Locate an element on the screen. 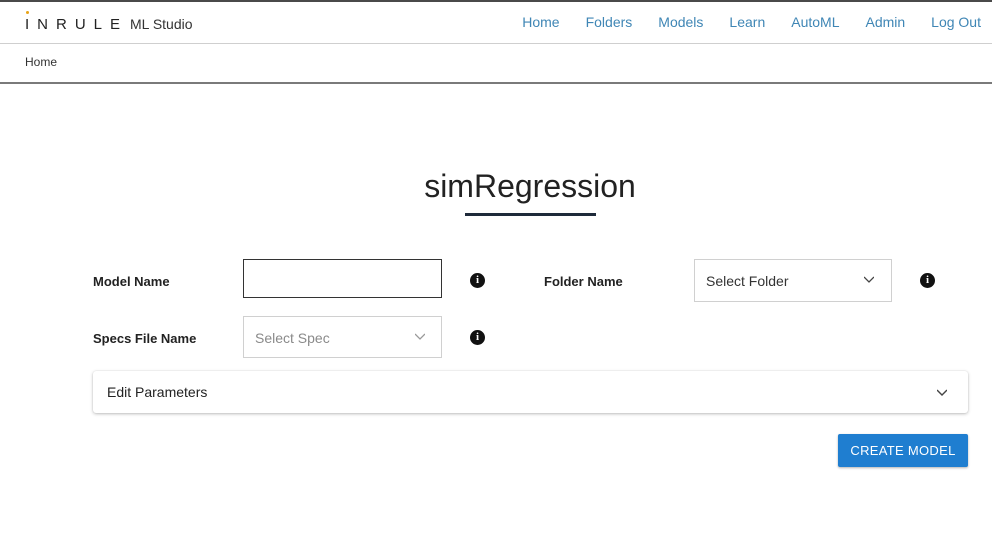  breadcrumb-home: Home is located at coordinates (41, 62).